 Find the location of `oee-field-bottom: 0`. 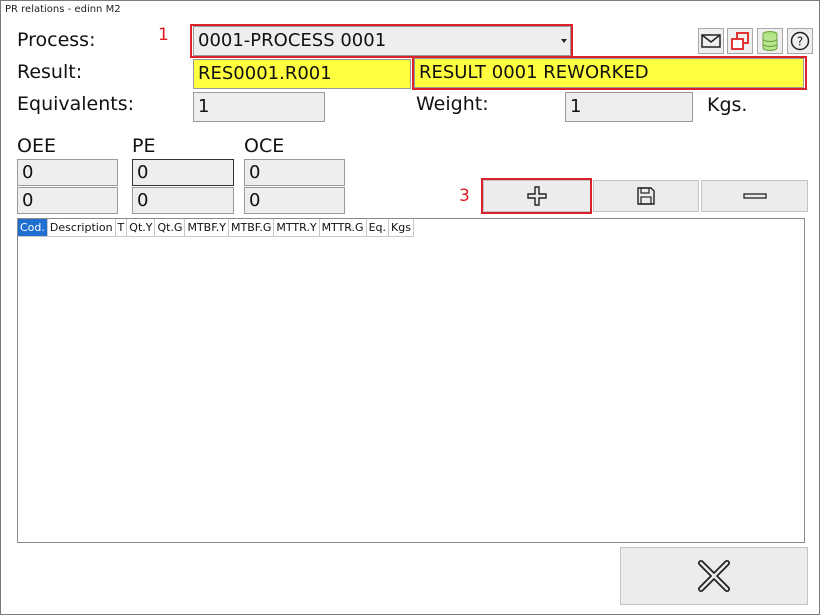

oee-field-bottom: 0 is located at coordinates (67, 200).